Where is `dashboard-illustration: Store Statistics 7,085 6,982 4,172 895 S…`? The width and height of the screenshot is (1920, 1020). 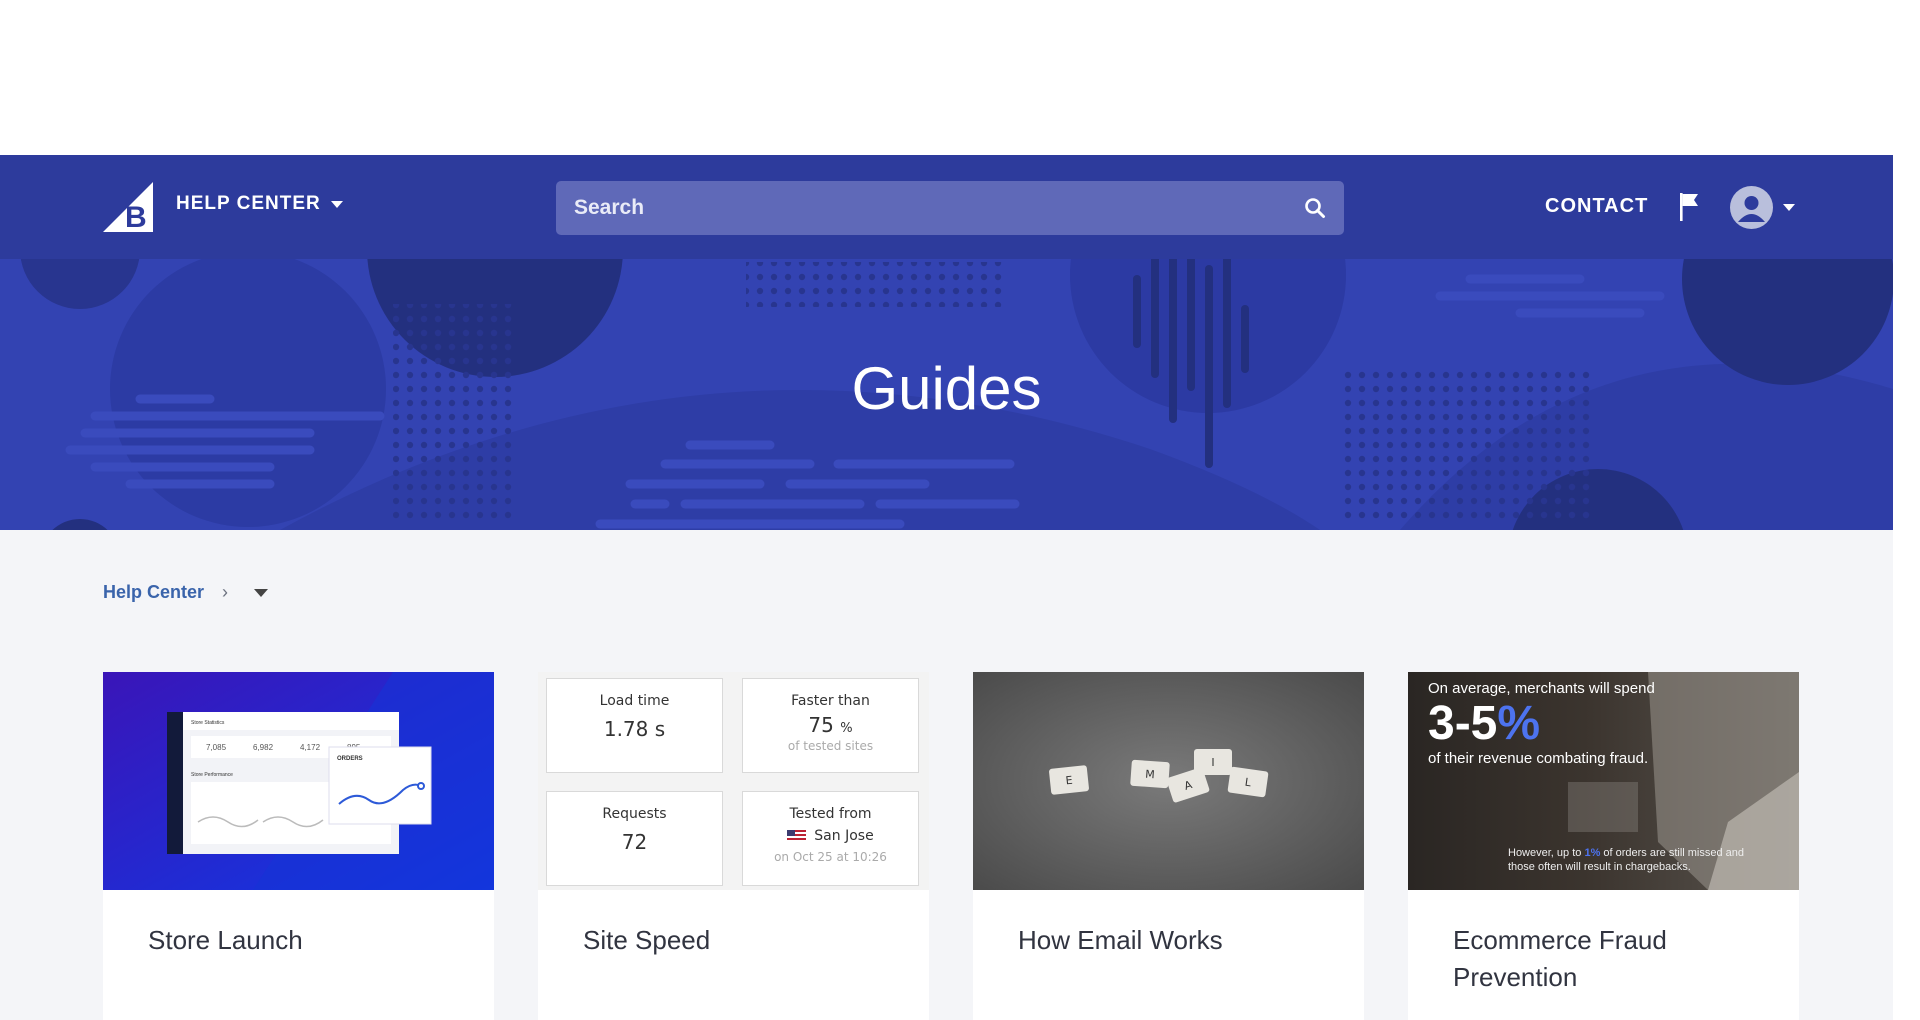 dashboard-illustration: Store Statistics 7,085 6,982 4,172 895 S… is located at coordinates (298, 781).